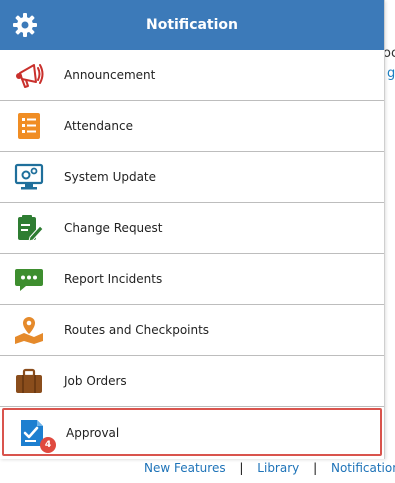  What do you see at coordinates (391, 73) in the screenshot?
I see `background-link: g` at bounding box center [391, 73].